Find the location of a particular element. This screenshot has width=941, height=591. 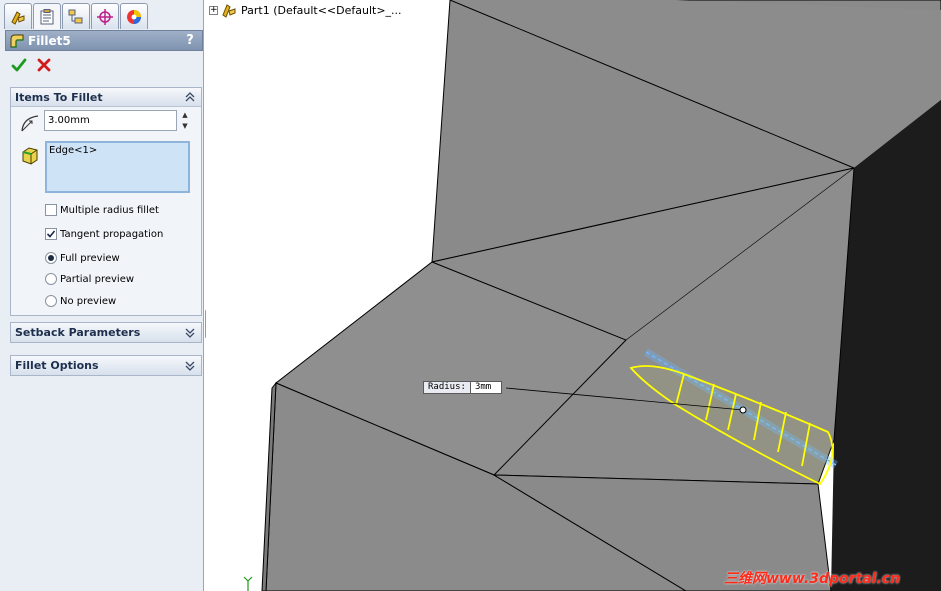

multiple-radius-checkbox: Multiple radius fillet is located at coordinates (102, 210).